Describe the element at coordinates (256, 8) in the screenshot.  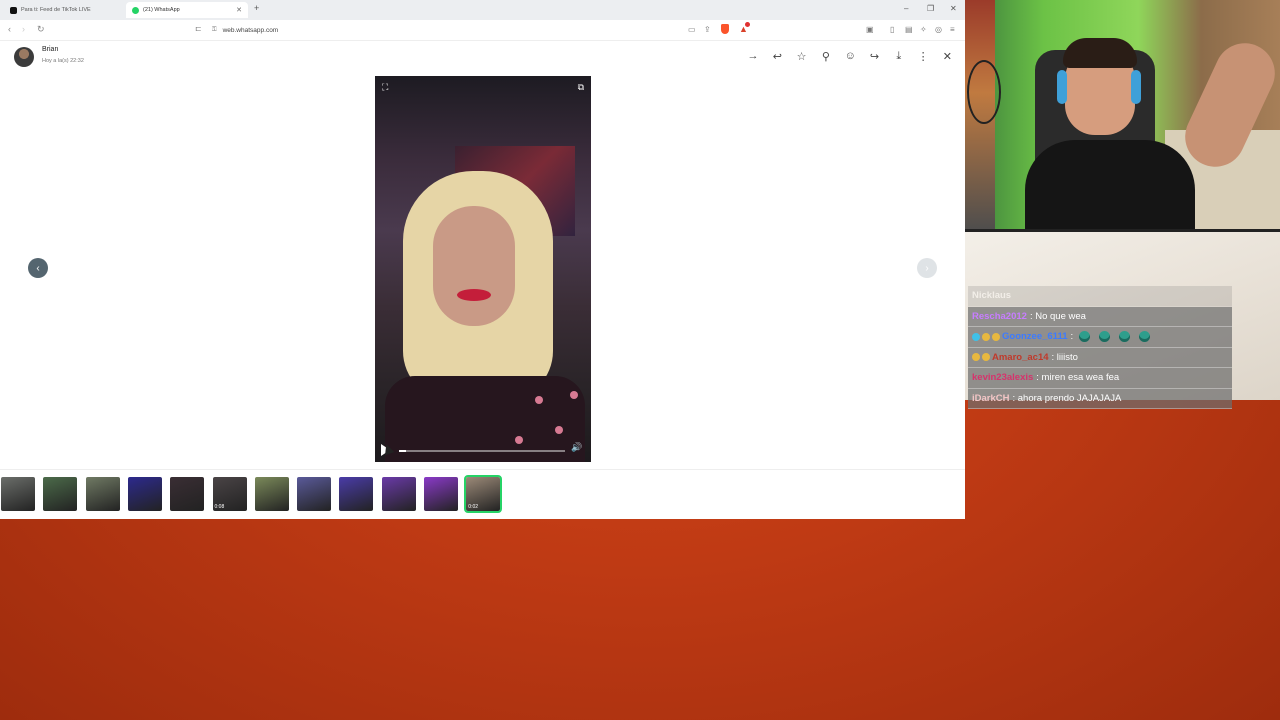
I see `new-tab-button: +` at that location.